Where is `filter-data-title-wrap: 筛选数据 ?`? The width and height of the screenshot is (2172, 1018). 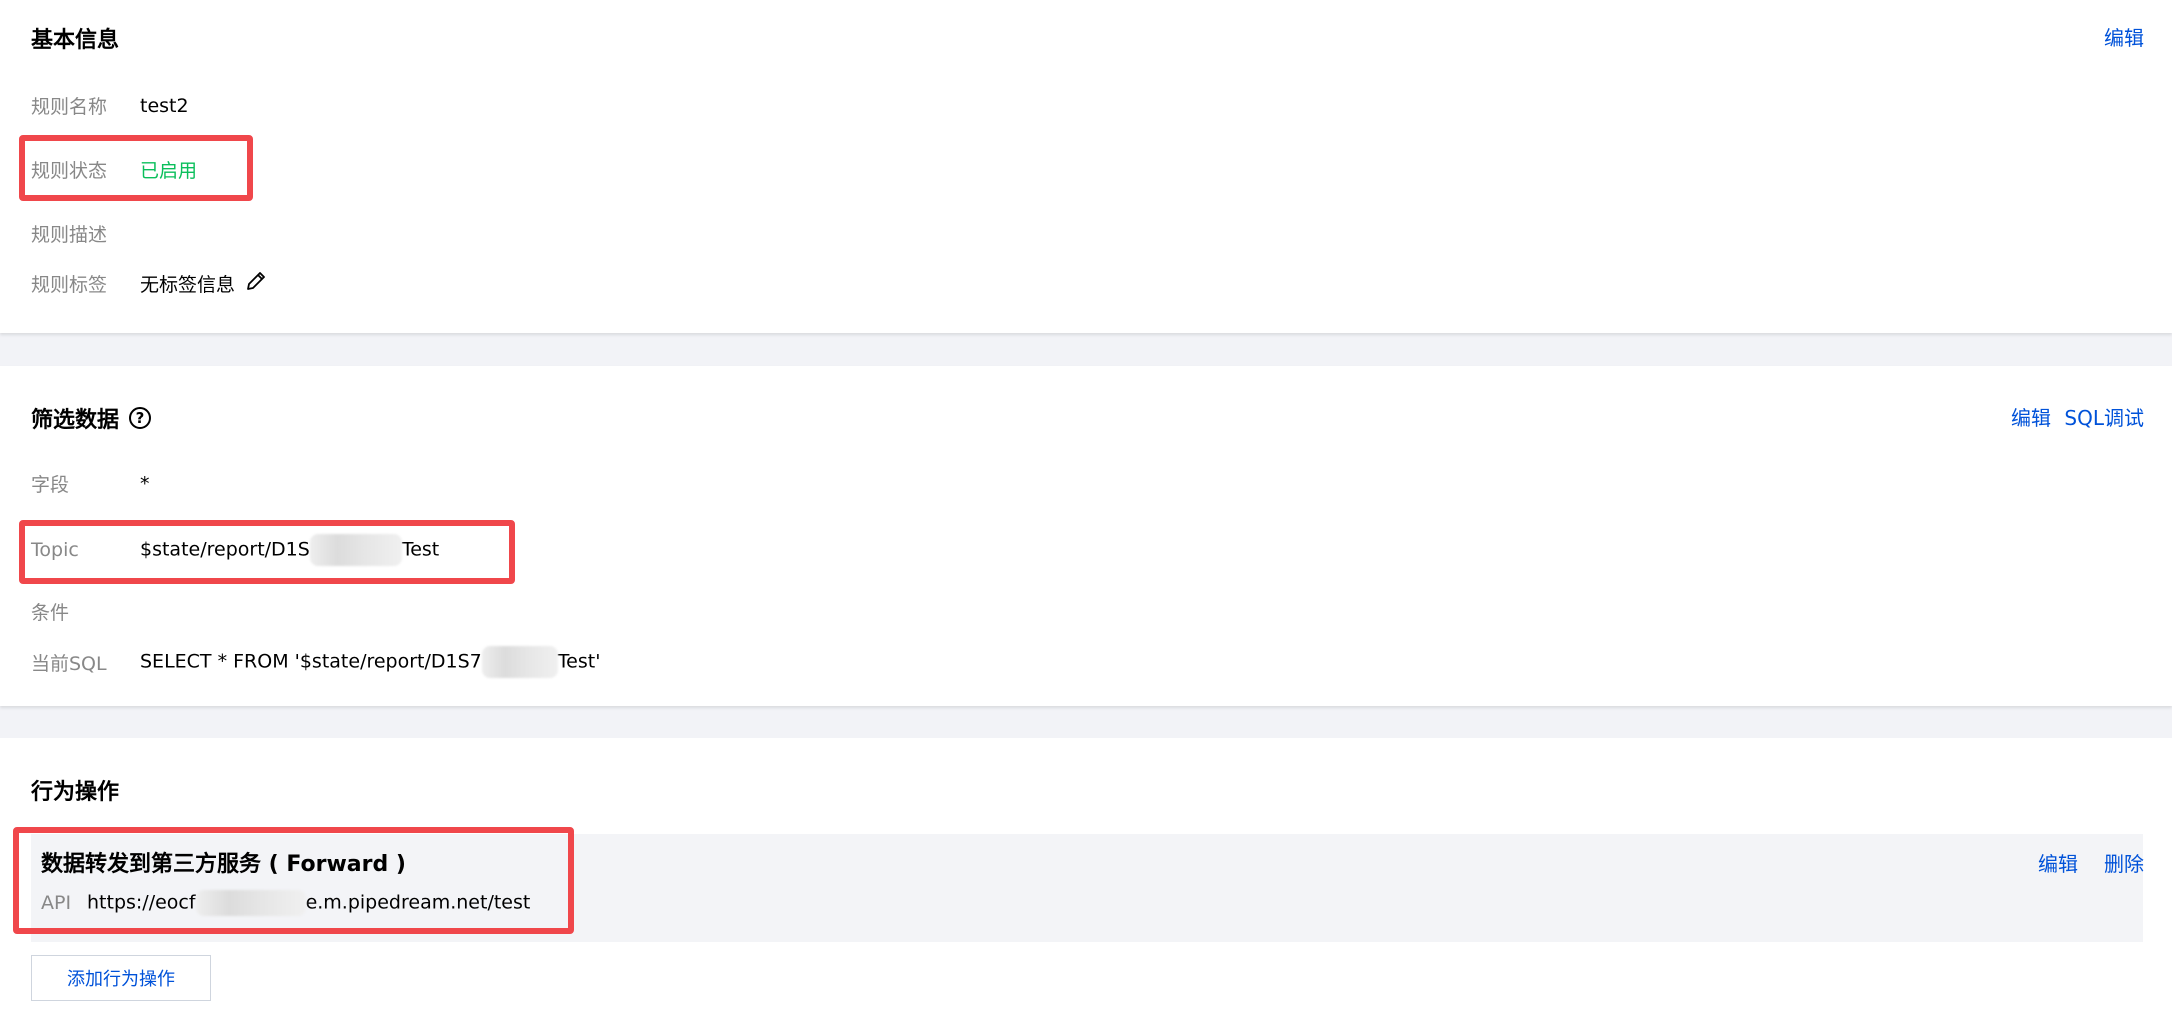 filter-data-title-wrap: 筛选数据 ? is located at coordinates (91, 418).